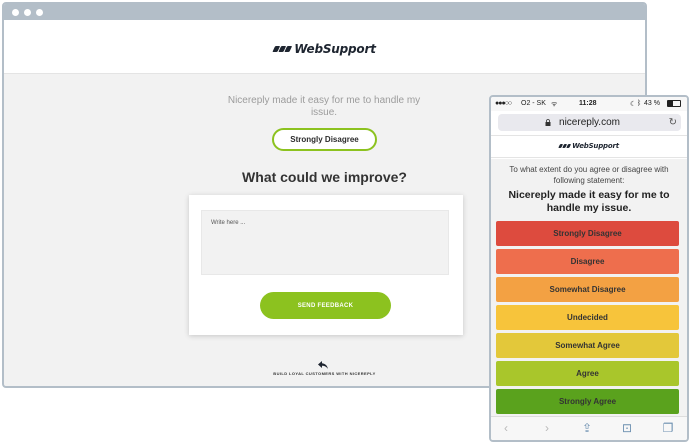  What do you see at coordinates (325, 305) in the screenshot?
I see `send-feedback-button: SEND FEEDBACK` at bounding box center [325, 305].